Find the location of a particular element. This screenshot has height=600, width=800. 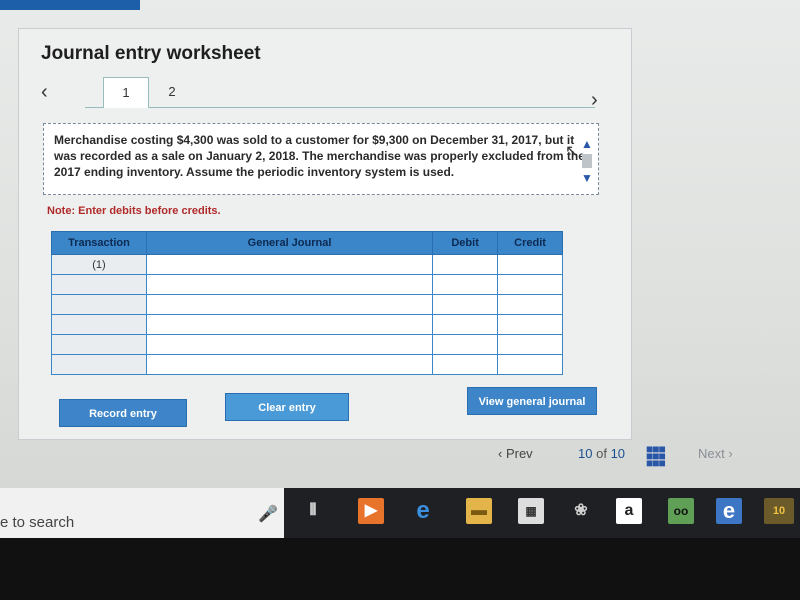

scroll-up-icon: ▲ is located at coordinates (587, 144).